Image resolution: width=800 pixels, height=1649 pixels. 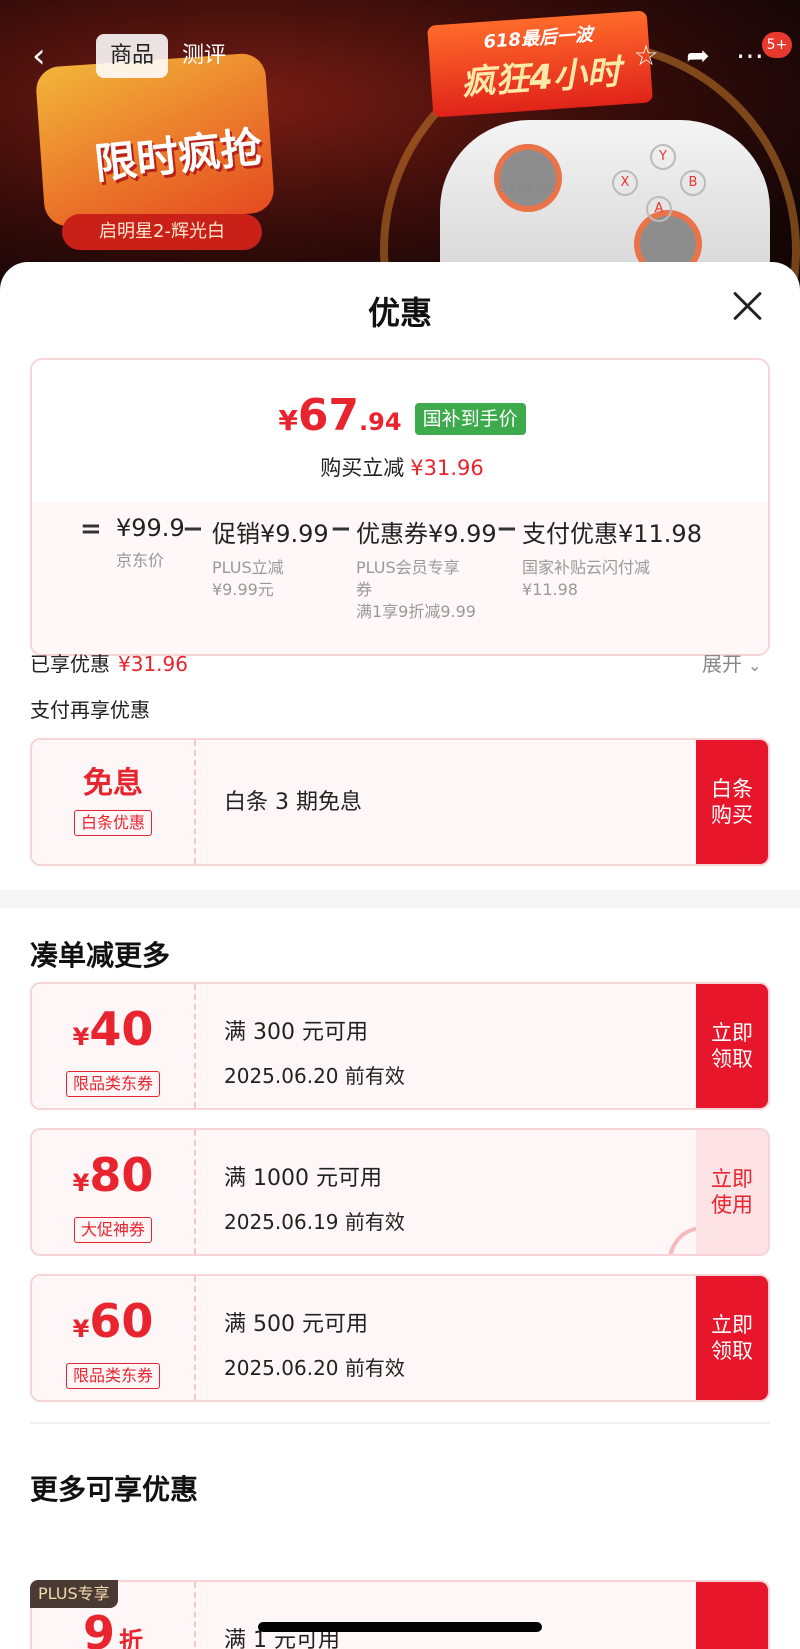 What do you see at coordinates (732, 802) in the screenshot?
I see `baitiao-buy-button: 白条购买` at bounding box center [732, 802].